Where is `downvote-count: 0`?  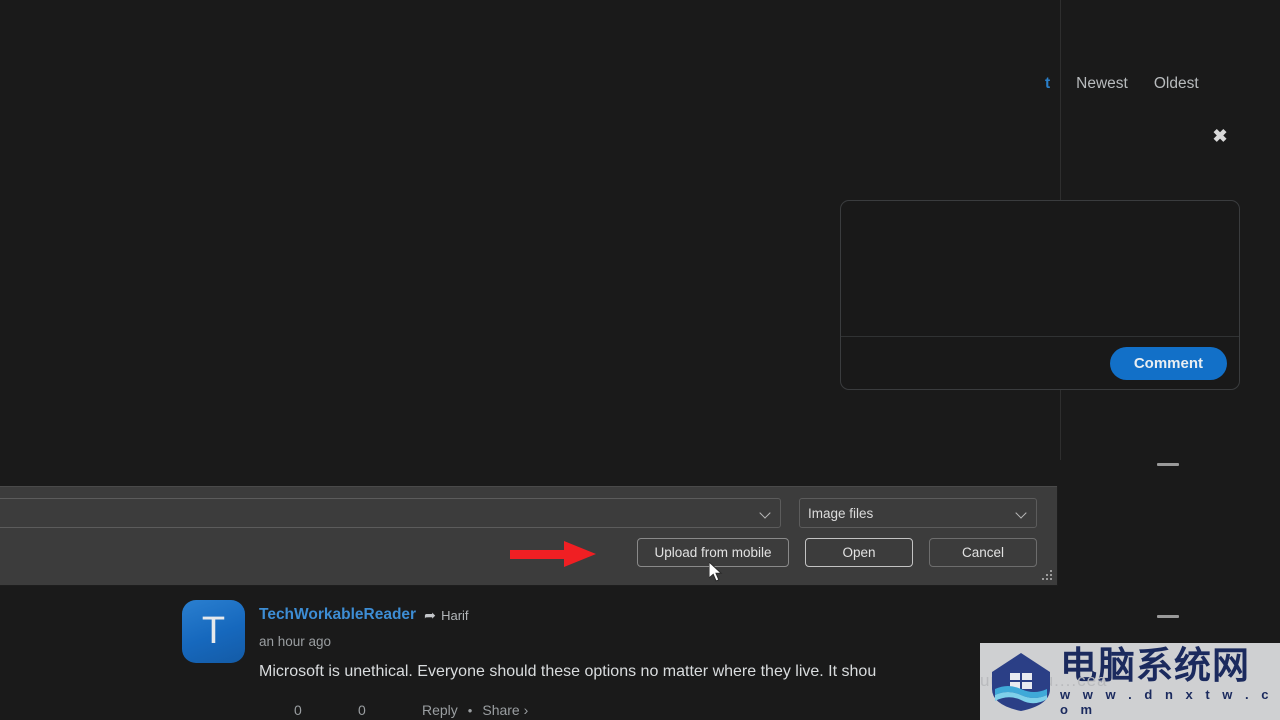 downvote-count: 0 is located at coordinates (390, 710).